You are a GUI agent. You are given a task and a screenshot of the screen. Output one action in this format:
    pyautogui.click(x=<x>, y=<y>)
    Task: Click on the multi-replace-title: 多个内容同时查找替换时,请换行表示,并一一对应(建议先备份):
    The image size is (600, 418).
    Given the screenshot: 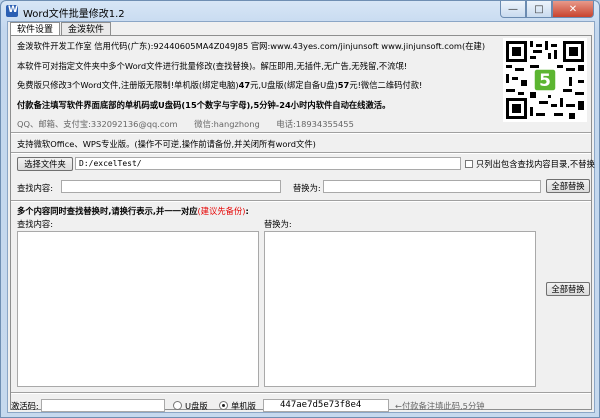 What is the action you would take?
    pyautogui.click(x=133, y=211)
    